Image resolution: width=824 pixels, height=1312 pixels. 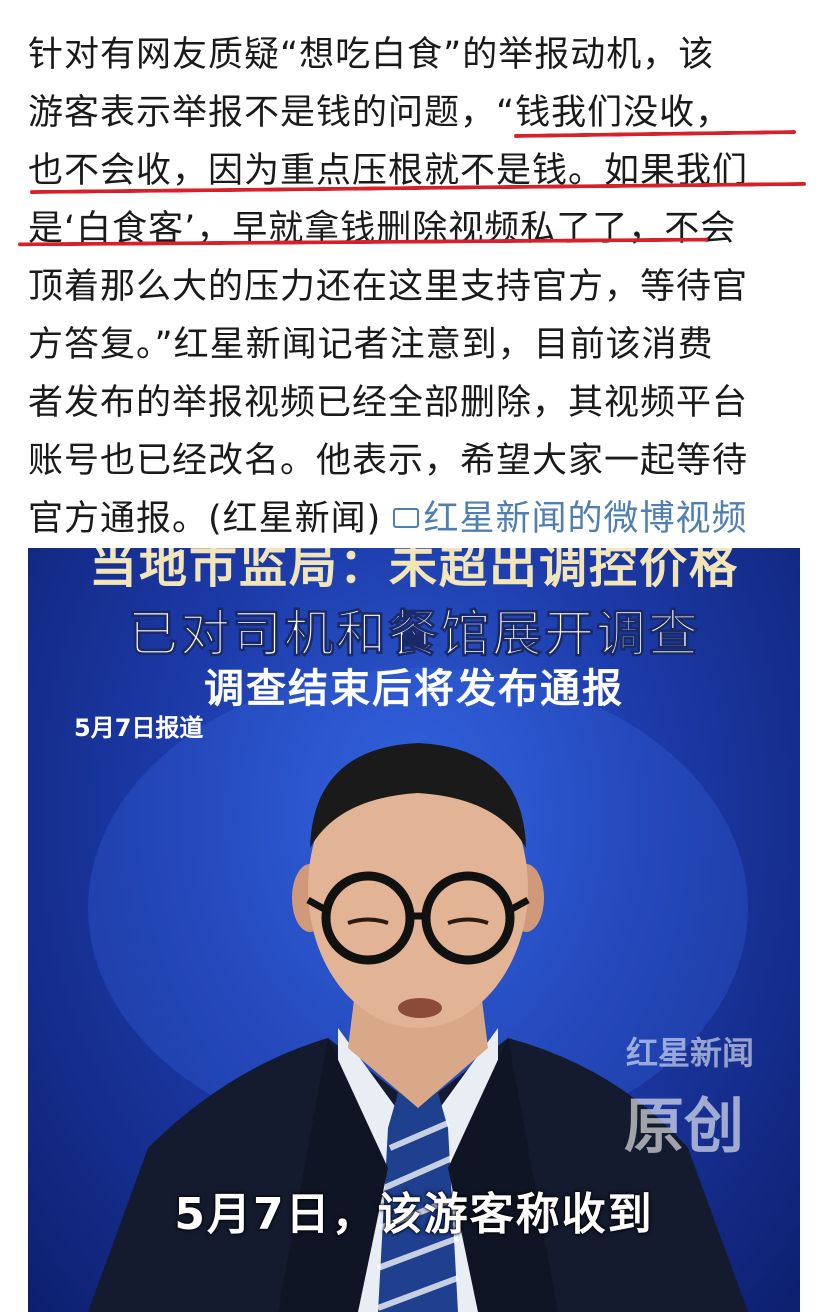 I want to click on watermark-original: 原创, so click(x=684, y=1127).